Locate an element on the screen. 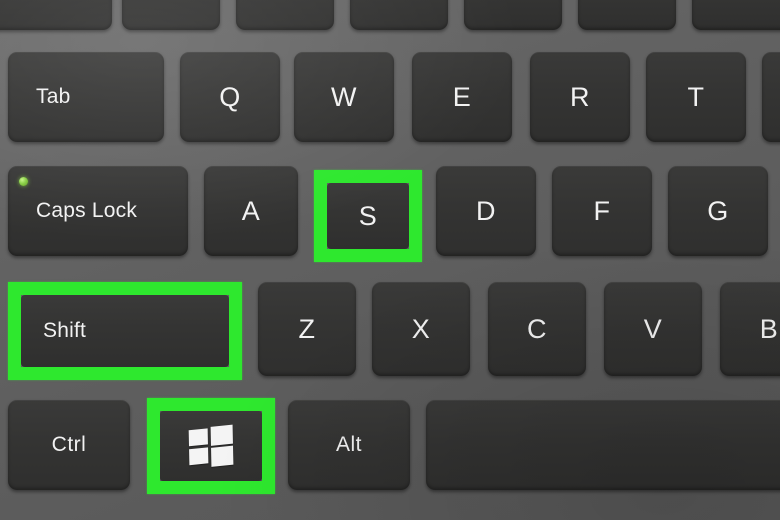 Image resolution: width=780 pixels, height=520 pixels. key-v: V is located at coordinates (653, 329).